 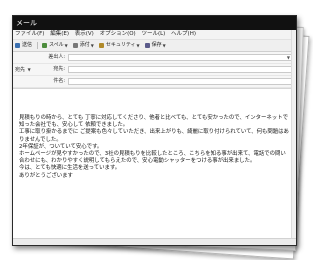 I want to click on from-row: 差出人: ▼, so click(x=154, y=58).